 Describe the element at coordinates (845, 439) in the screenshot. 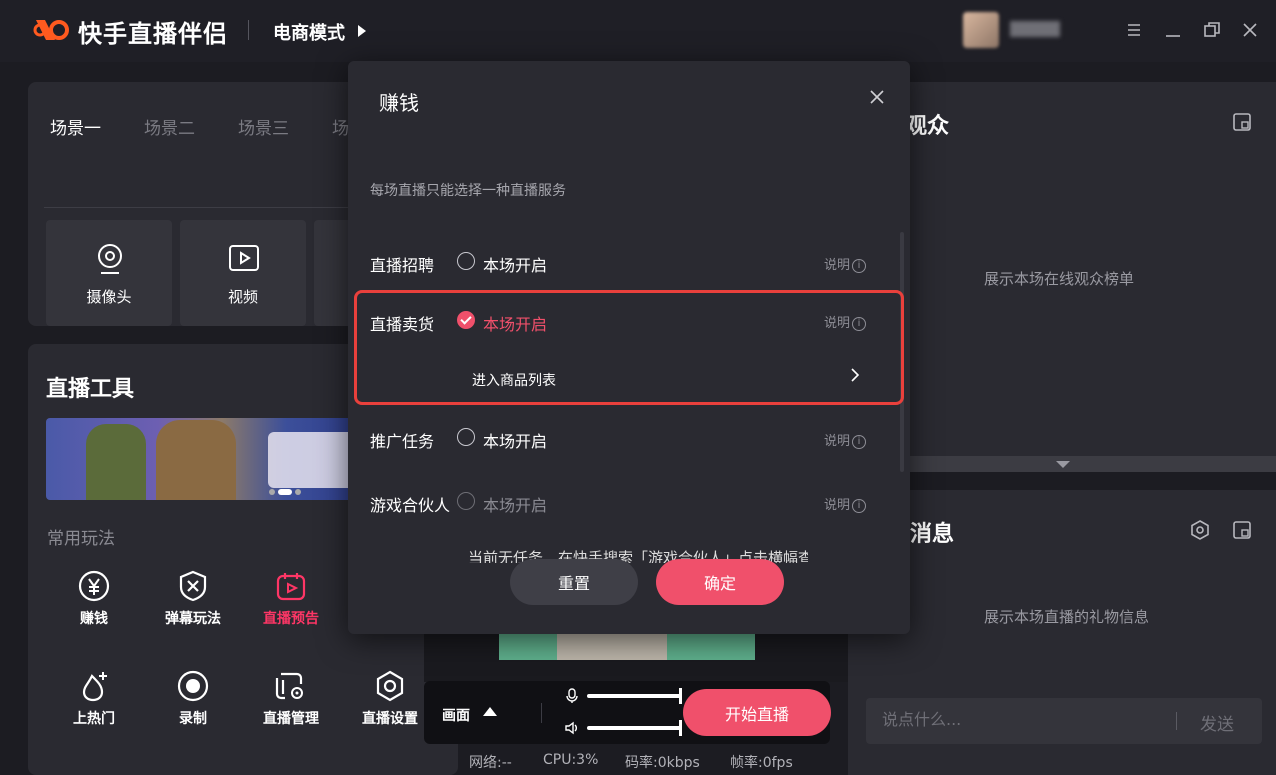

I see `option-promo-explain: 说明 i` at that location.